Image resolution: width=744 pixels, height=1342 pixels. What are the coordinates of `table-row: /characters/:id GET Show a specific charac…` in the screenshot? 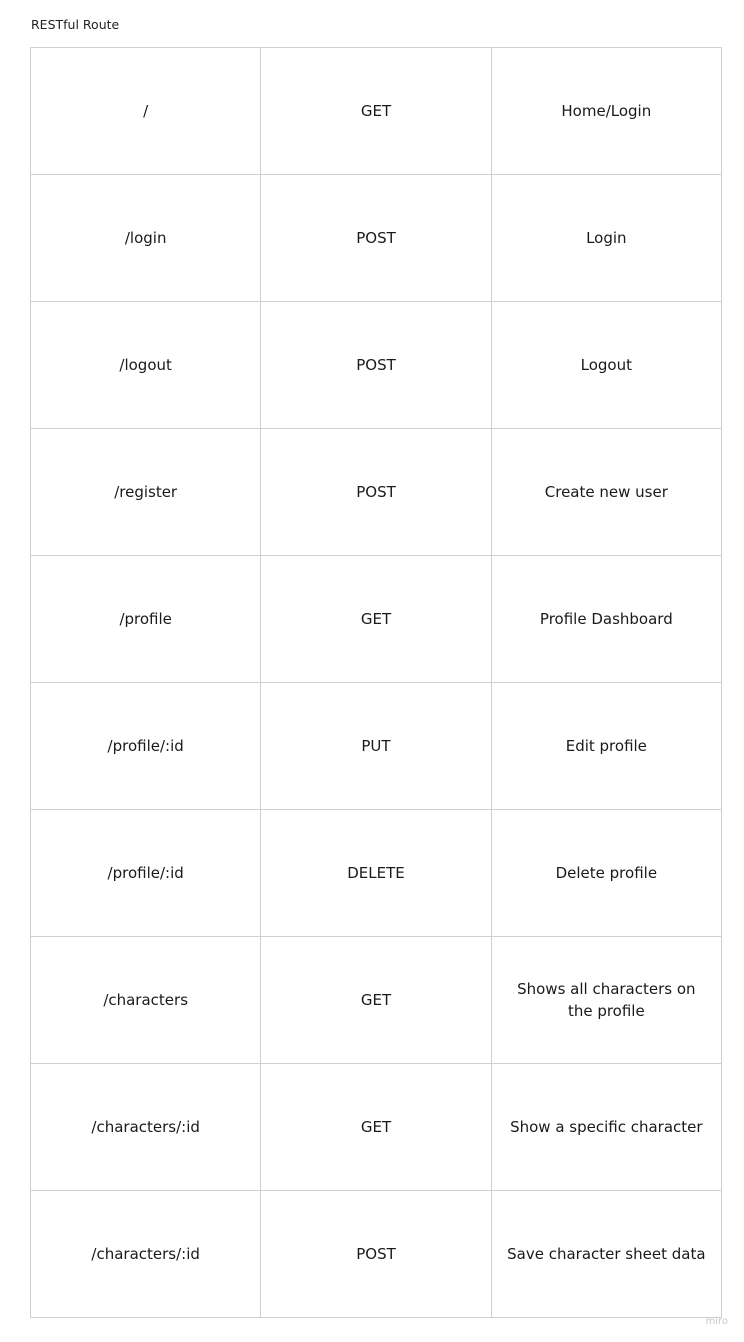 It's located at (376, 1127).